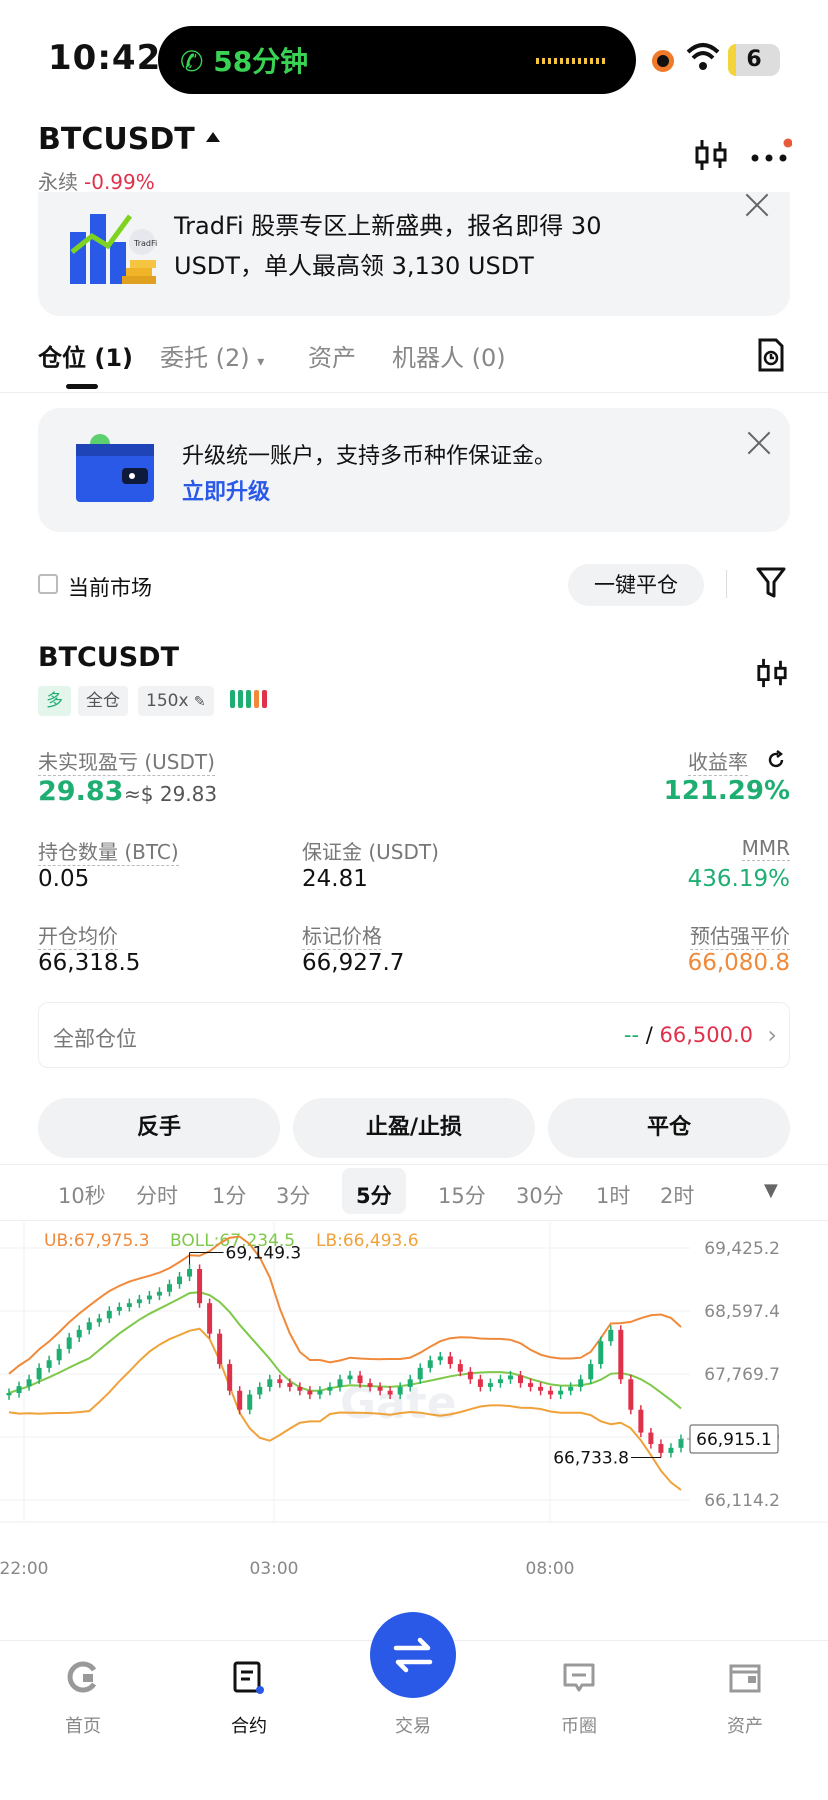 The image size is (828, 1800). Describe the element at coordinates (108, 851) in the screenshot. I see `size-label: 持仓数量 (BTC)` at that location.